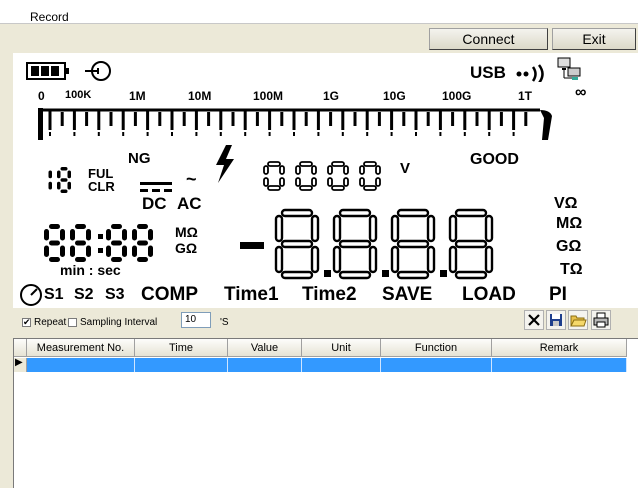 The image size is (638, 488). I want to click on repeat-checkbox: ✔, so click(26, 322).